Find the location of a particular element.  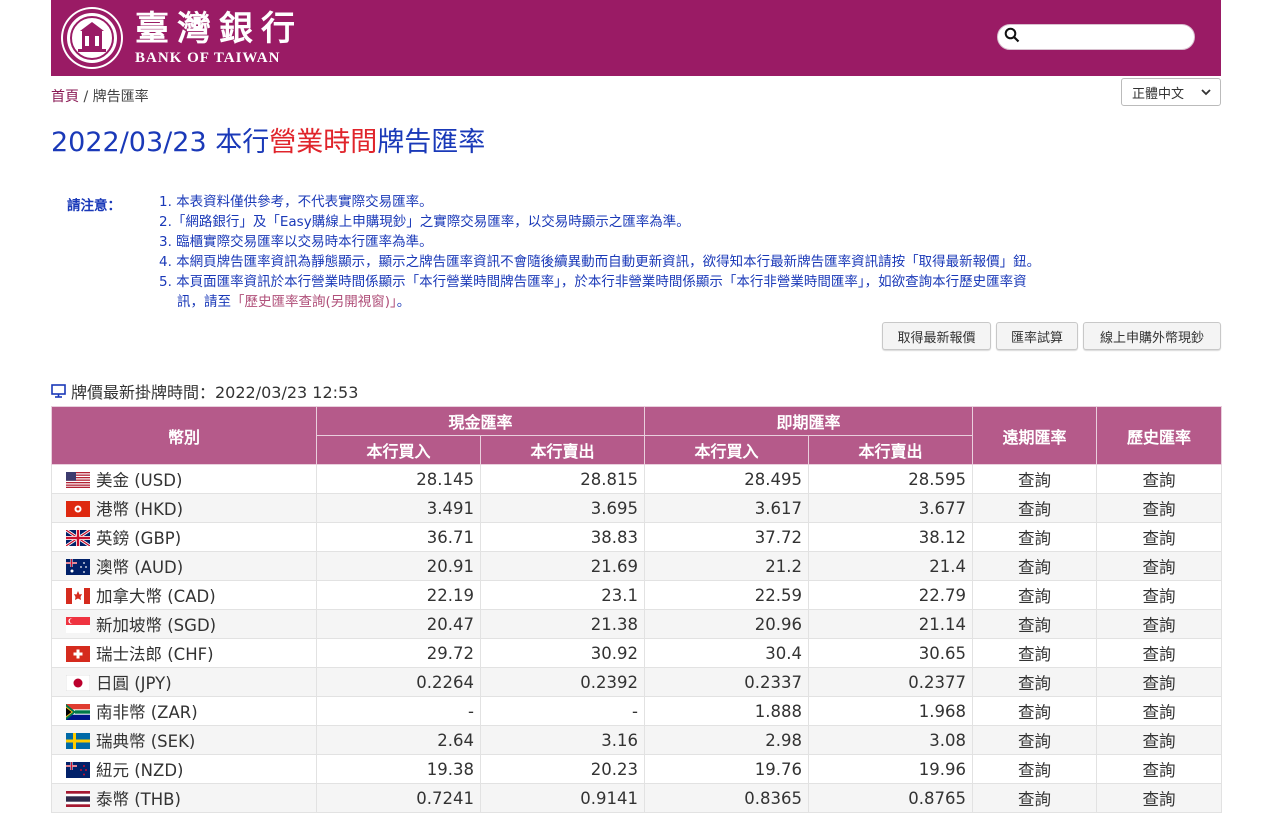

table-row: 泰幣 (THB) 0.7241 0.9141 0.8365 0.8765 查詢 查詢 is located at coordinates (637, 798).